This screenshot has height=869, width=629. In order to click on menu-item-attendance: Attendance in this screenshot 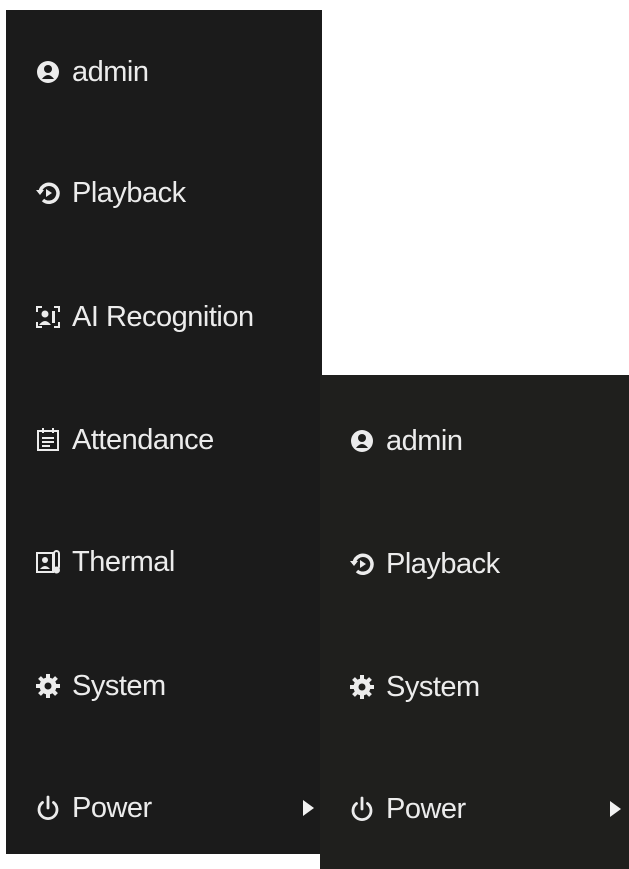, I will do `click(164, 440)`.